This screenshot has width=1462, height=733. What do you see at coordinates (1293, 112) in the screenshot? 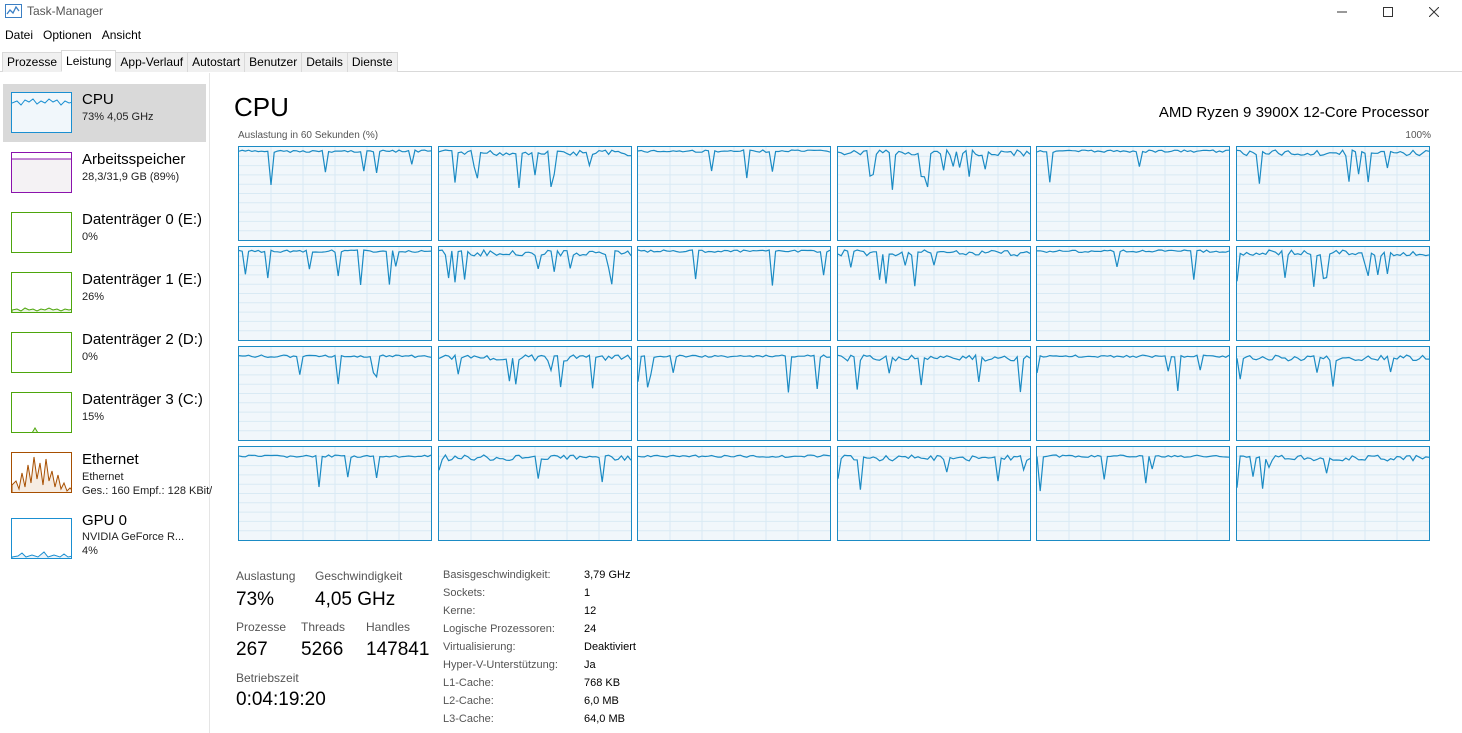
I see `processor-name: AMD Ryzen 9 3900X 12-Core Processor` at bounding box center [1293, 112].